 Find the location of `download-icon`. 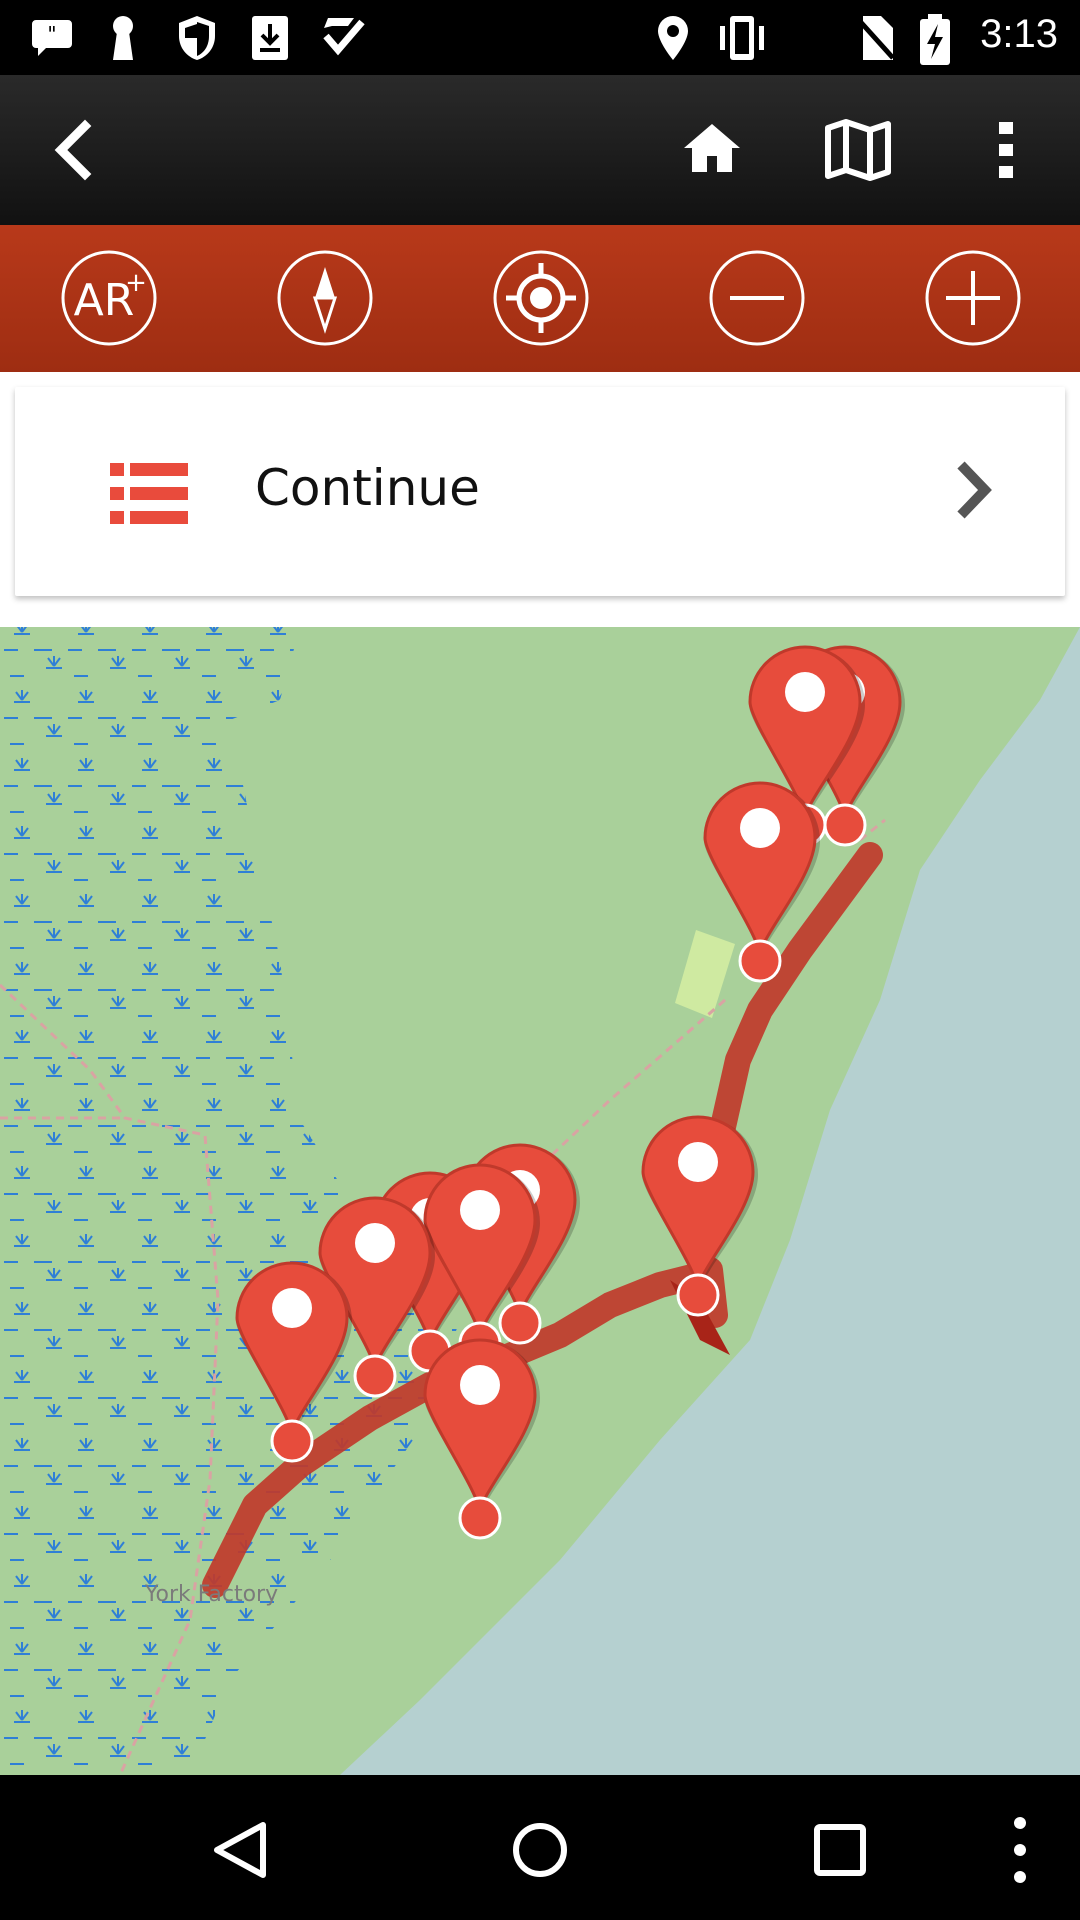

download-icon is located at coordinates (270, 38).